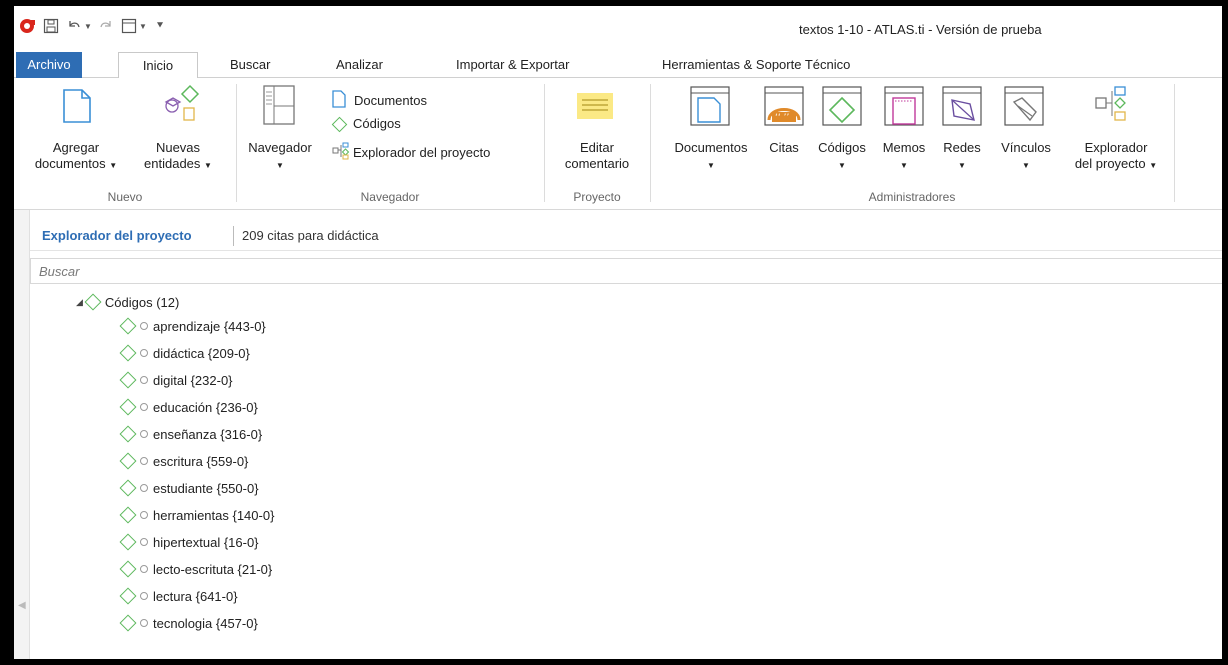 Image resolution: width=1228 pixels, height=665 pixels. I want to click on new-entities-button: Nuevas entidades ▼, so click(178, 157).